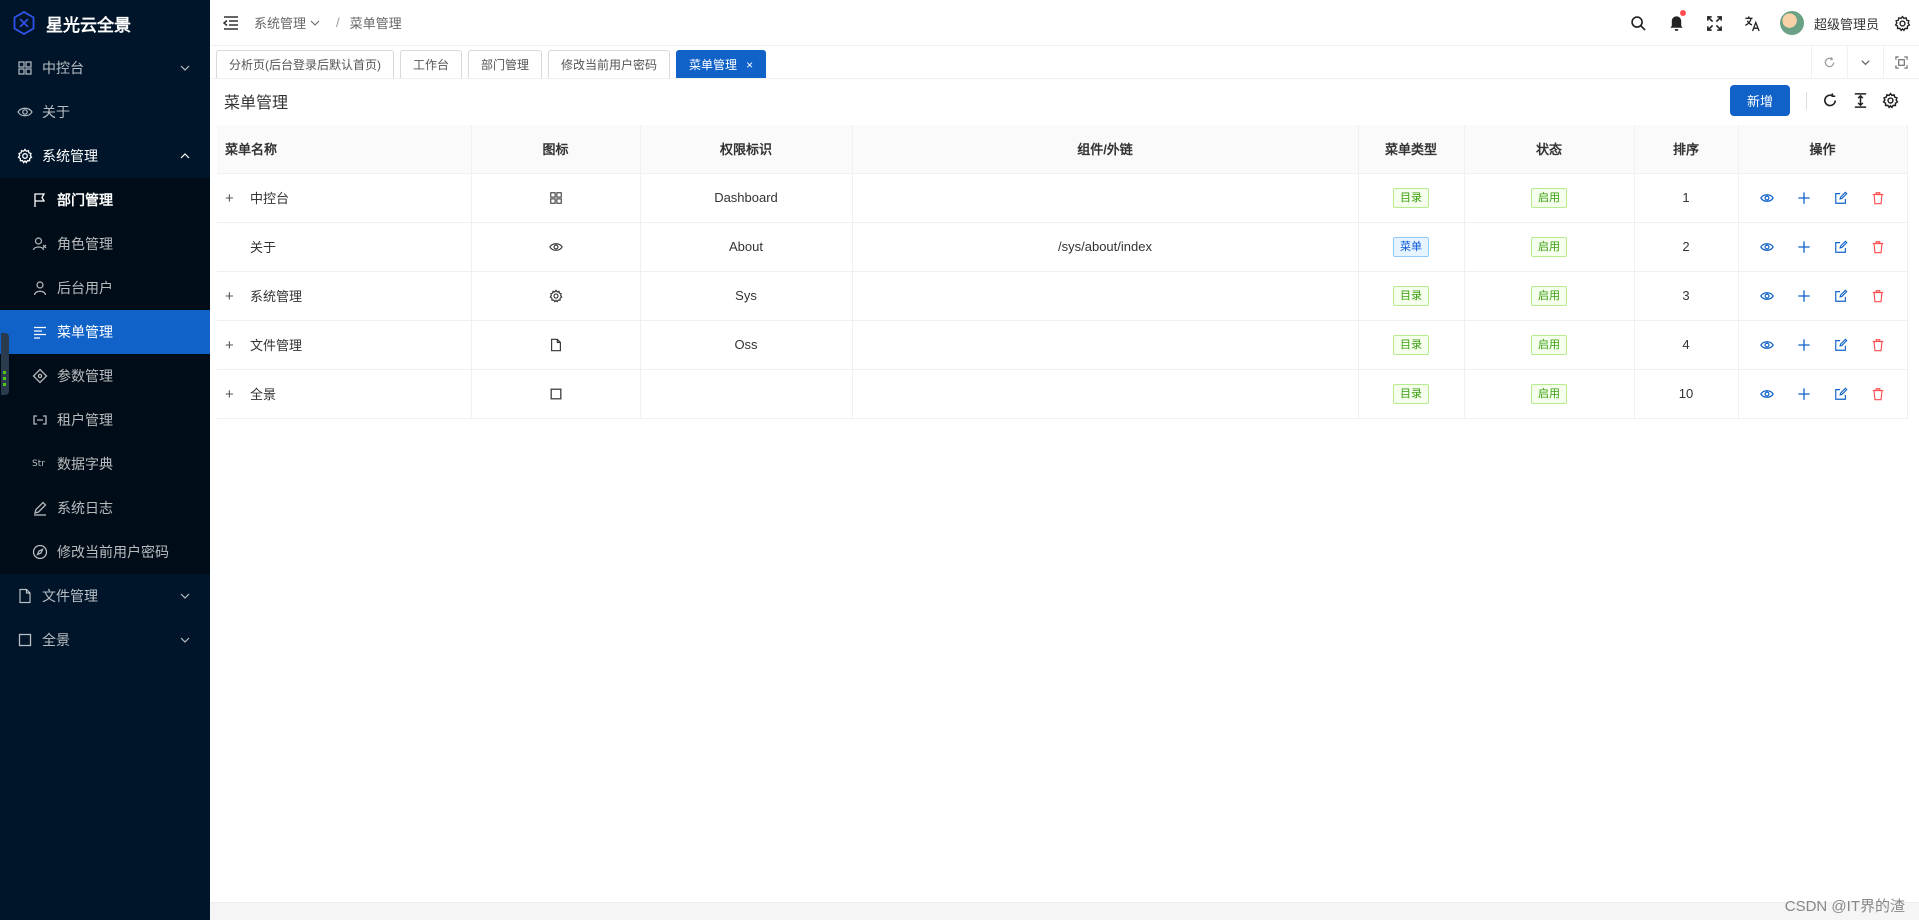 This screenshot has width=1919, height=920. What do you see at coordinates (85, 508) in the screenshot?
I see `sidebar-item-label: 系统日志` at bounding box center [85, 508].